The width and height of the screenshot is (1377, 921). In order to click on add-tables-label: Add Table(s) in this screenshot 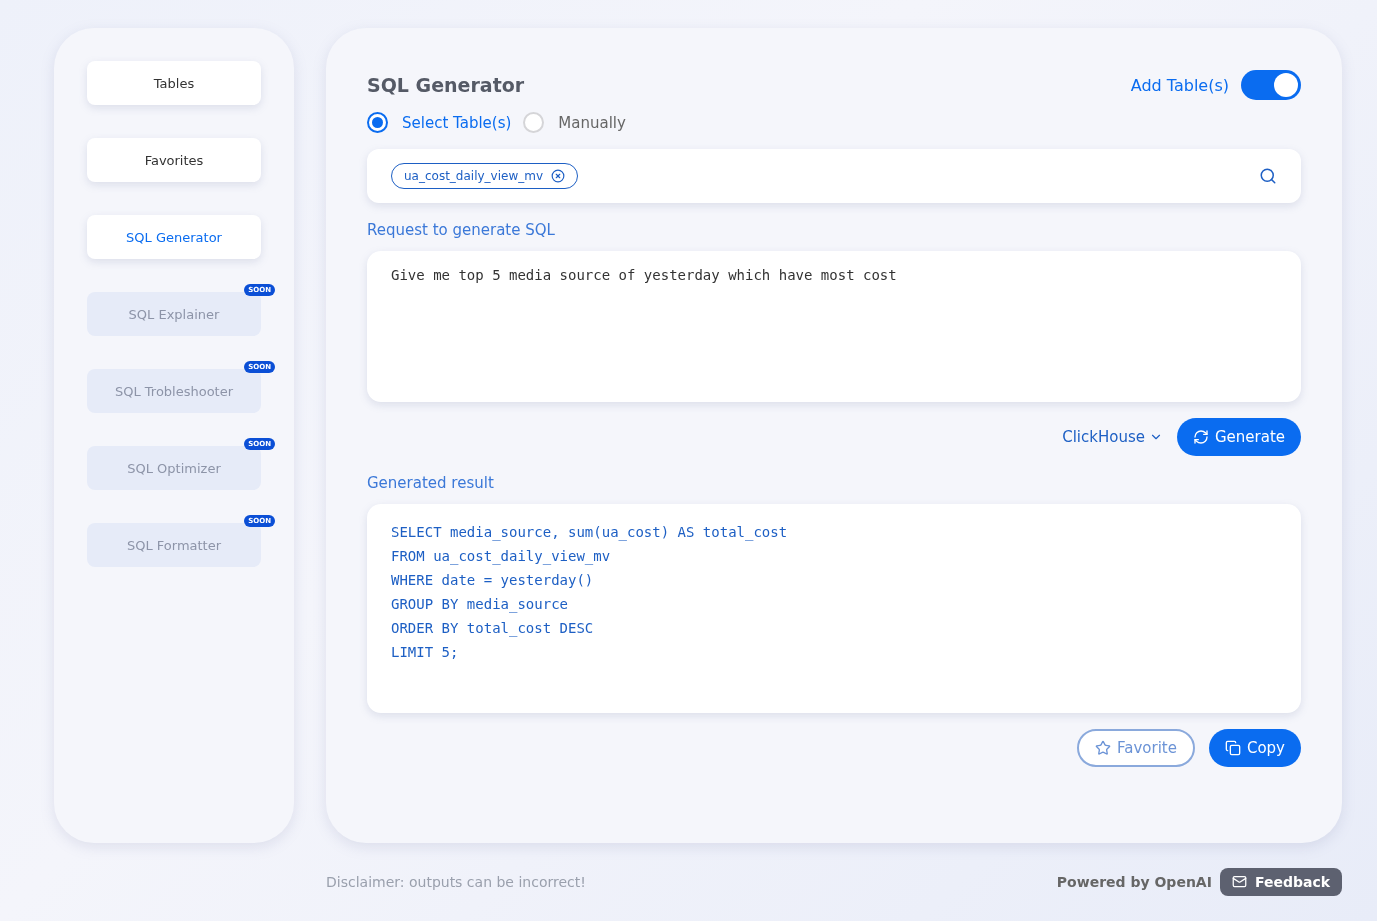, I will do `click(1179, 85)`.